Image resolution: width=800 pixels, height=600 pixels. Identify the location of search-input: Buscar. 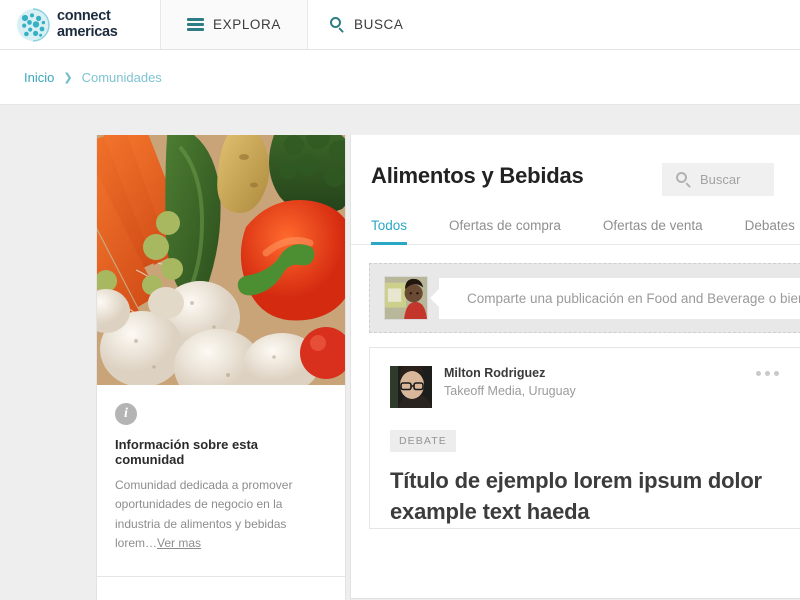
(718, 179).